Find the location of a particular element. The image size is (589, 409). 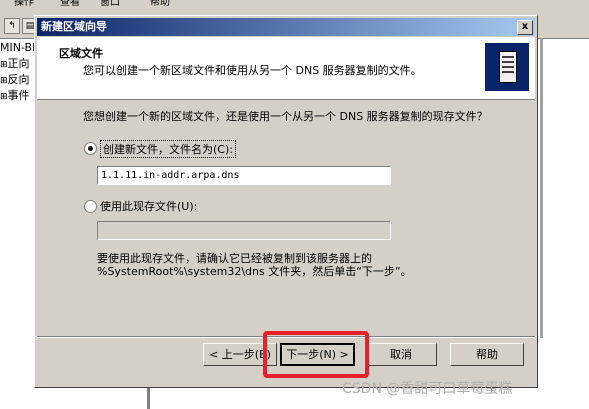

wizard-header: 区域文件 您可以创建一个新区域文件和使用从另一个 DNS 服务器复制的文件。 is located at coordinates (286, 68).